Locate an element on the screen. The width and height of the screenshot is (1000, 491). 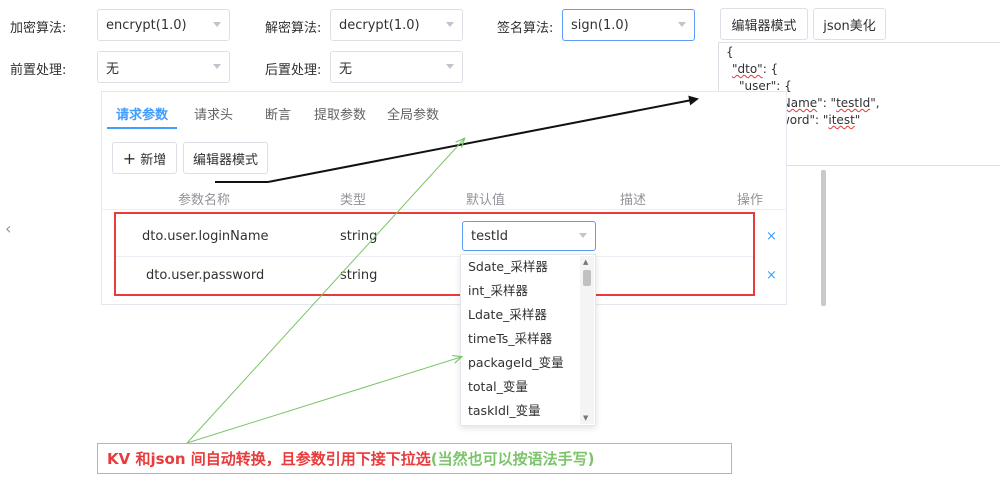
annotation-note: KV 和json 间自动转换，且参数引用下接下拉选 (当然也可以按语法手写) is located at coordinates (414, 458).